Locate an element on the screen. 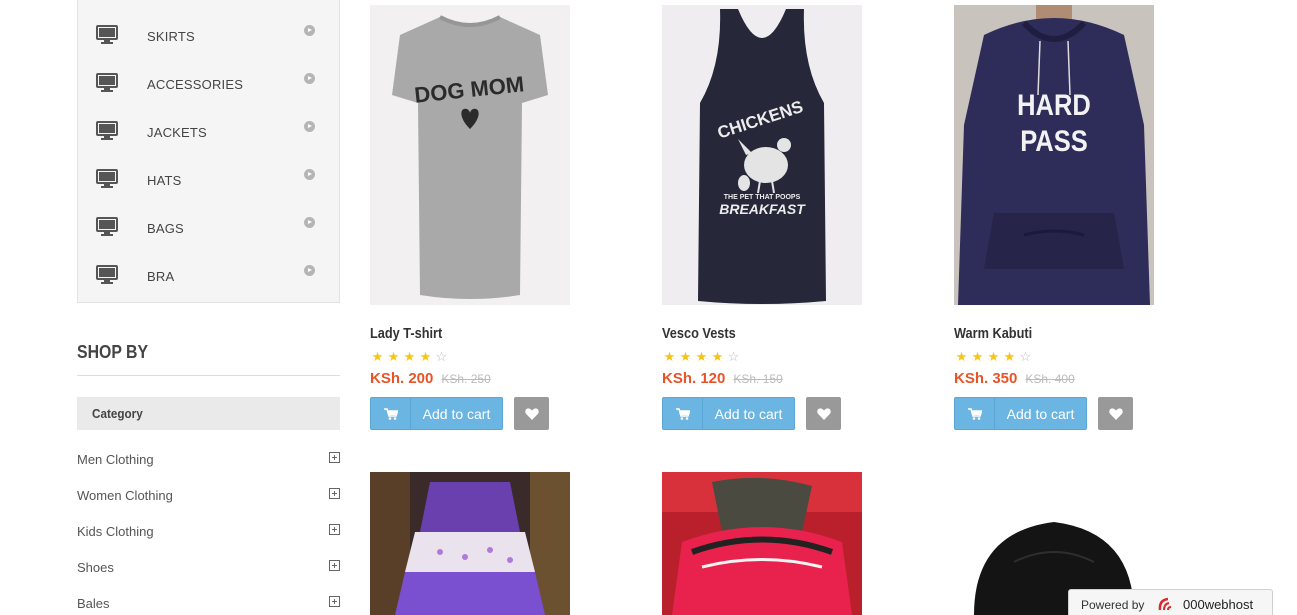 Image resolution: width=1297 pixels, height=615 pixels. product-name: Warm Kabuti is located at coordinates (1039, 333).